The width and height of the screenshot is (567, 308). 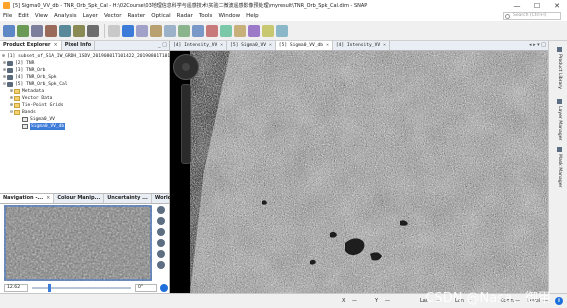 What do you see at coordinates (254, 30) in the screenshot?
I see `magic-wand-icon` at bounding box center [254, 30].